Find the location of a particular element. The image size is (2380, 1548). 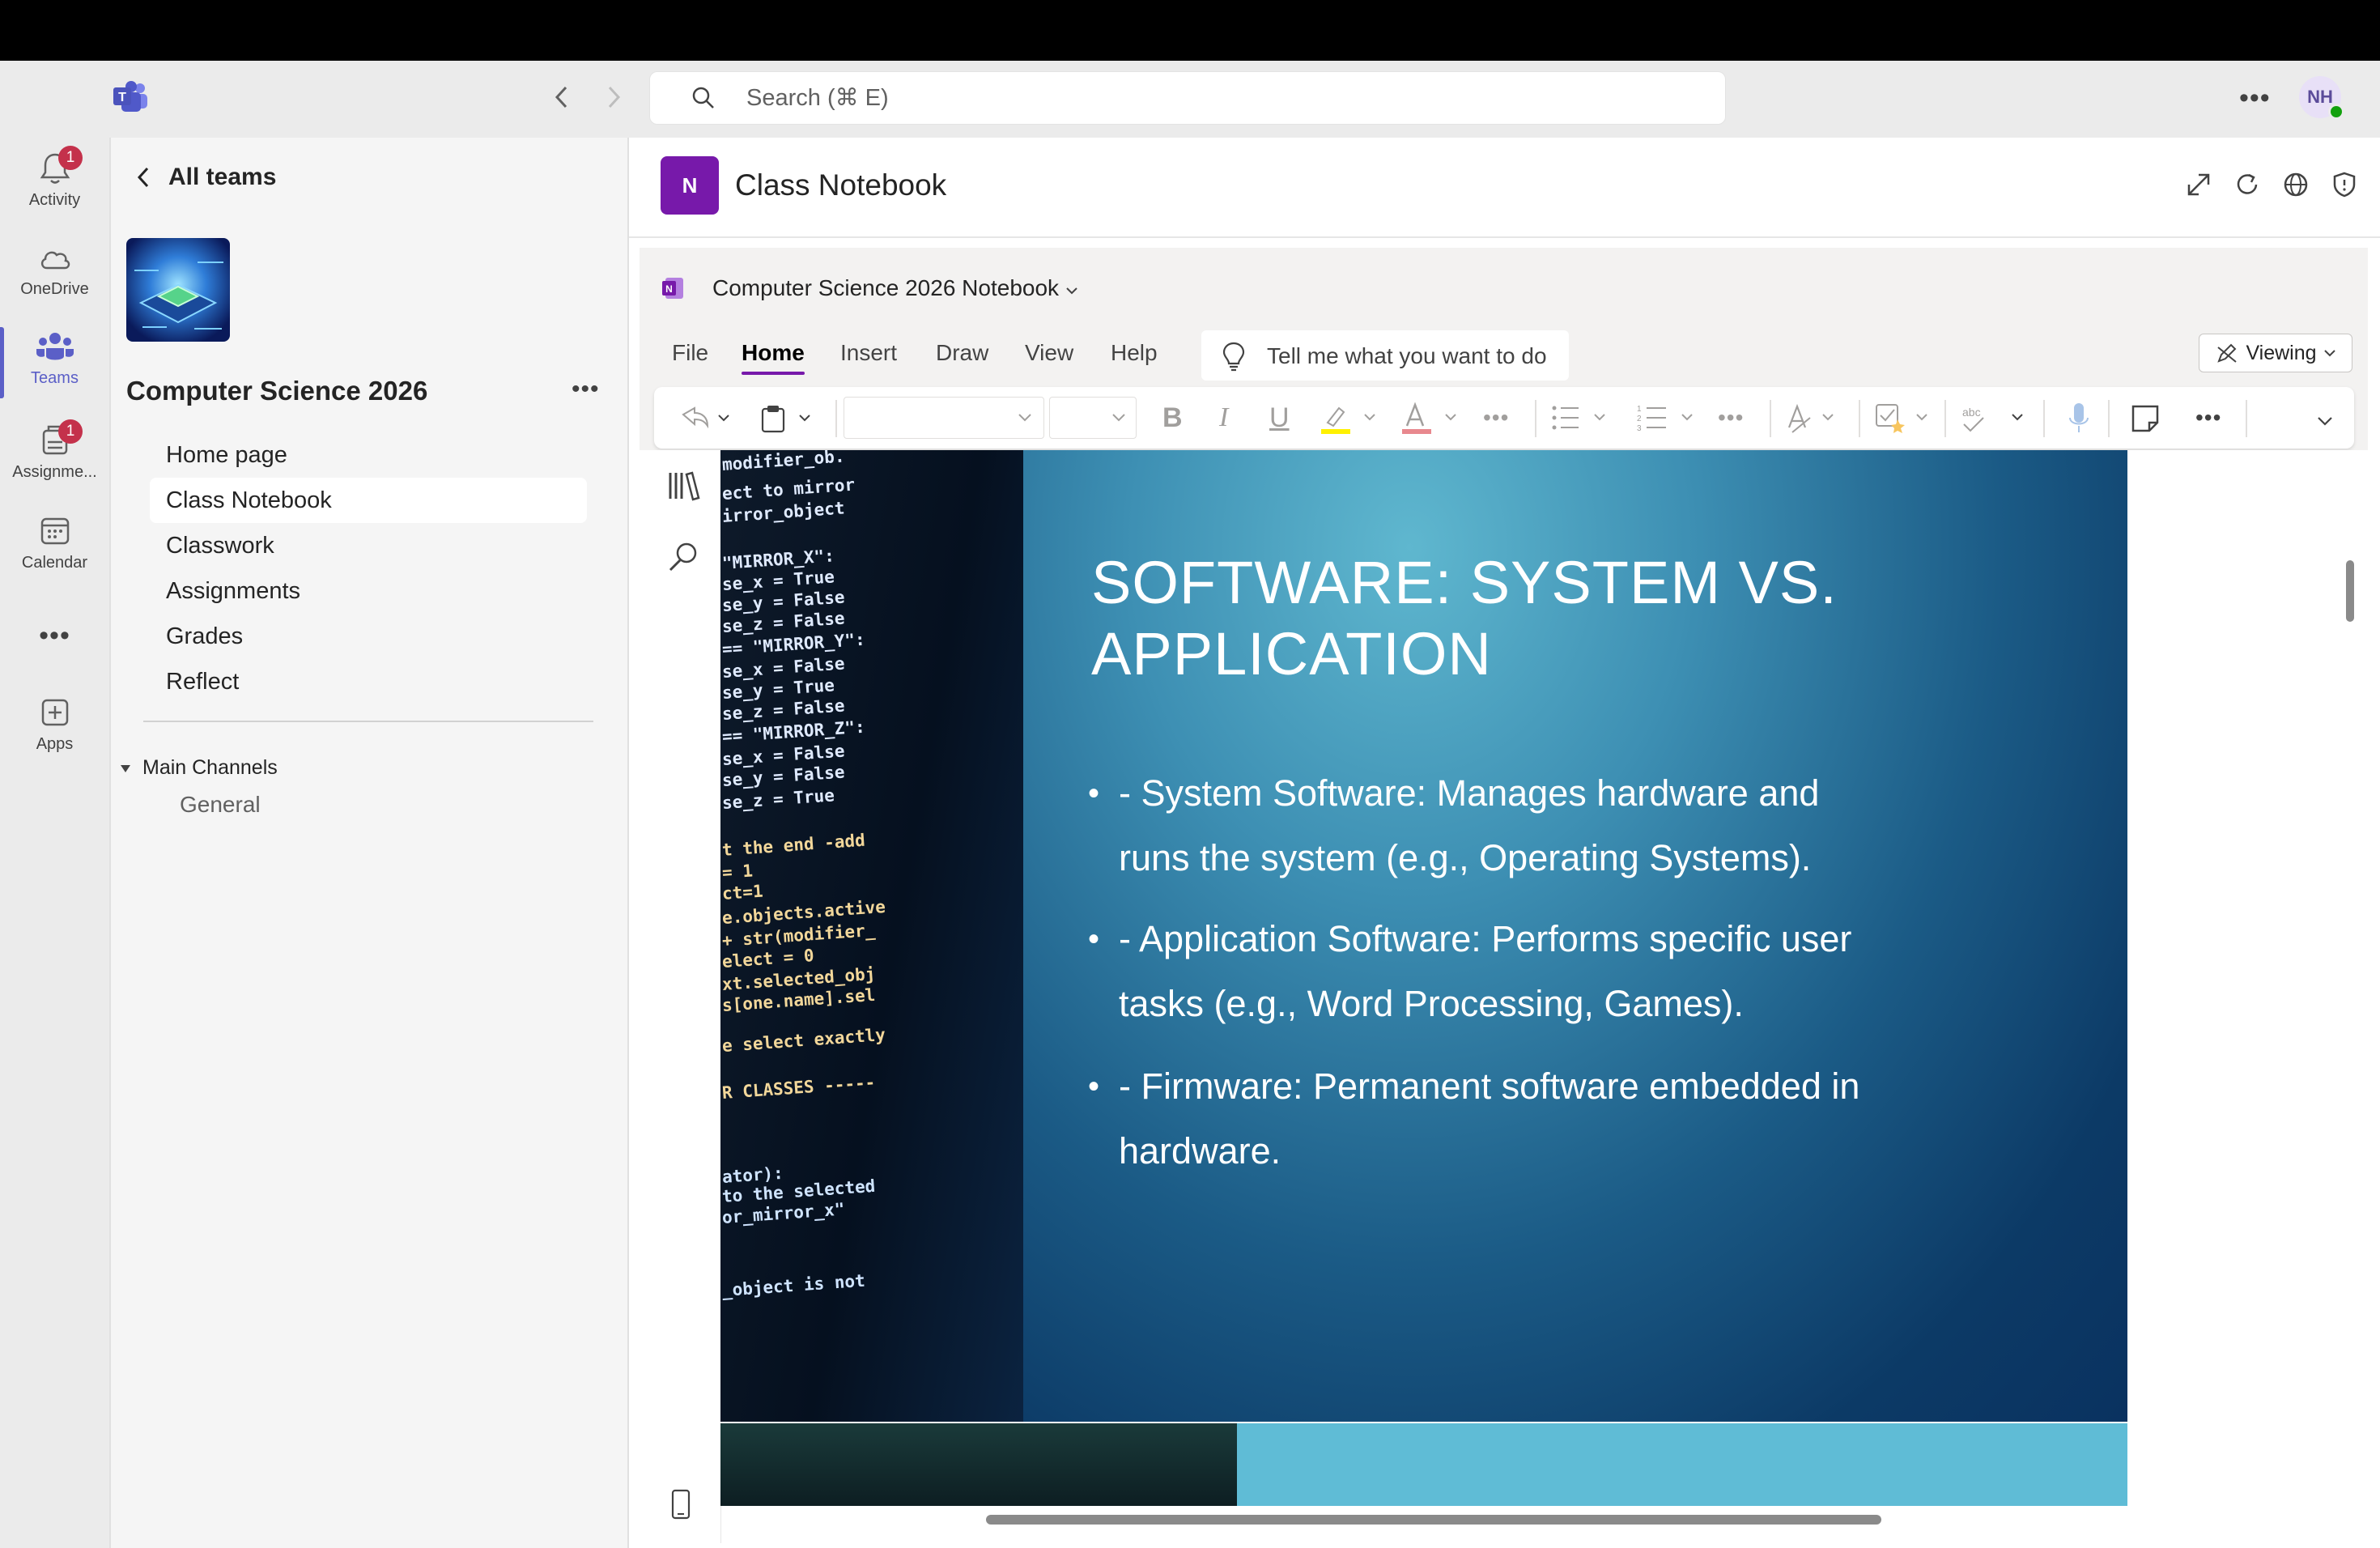

svg-text: N is located at coordinates (669, 289).